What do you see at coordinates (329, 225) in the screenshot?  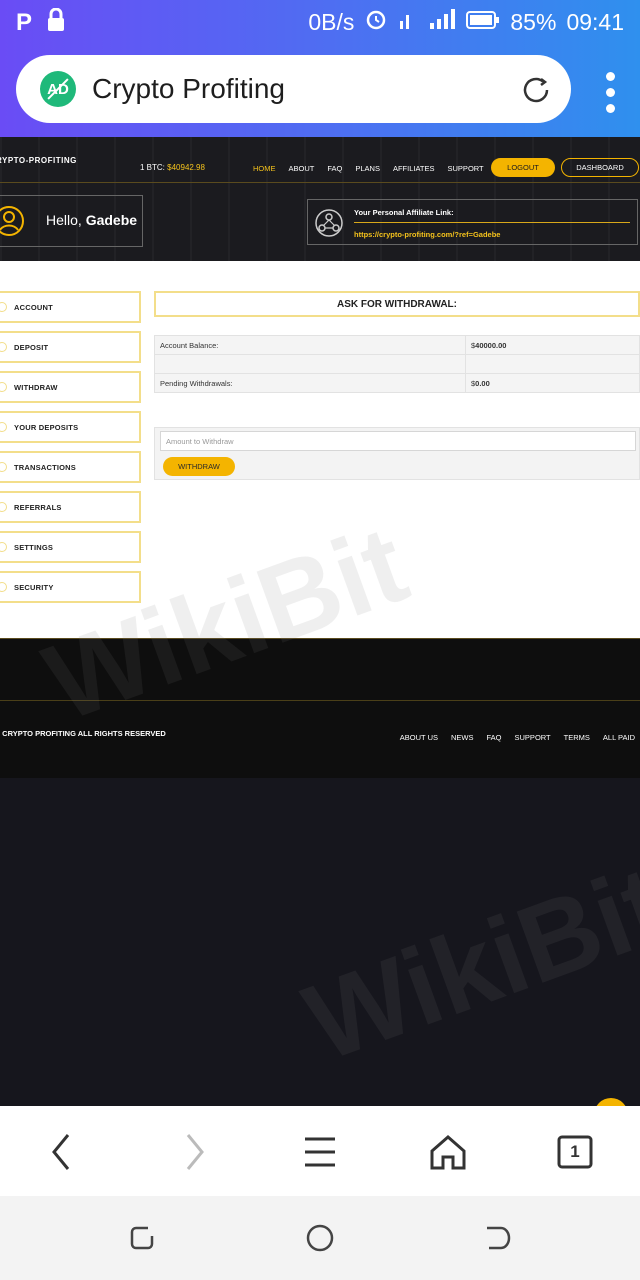 I see `network-icon` at bounding box center [329, 225].